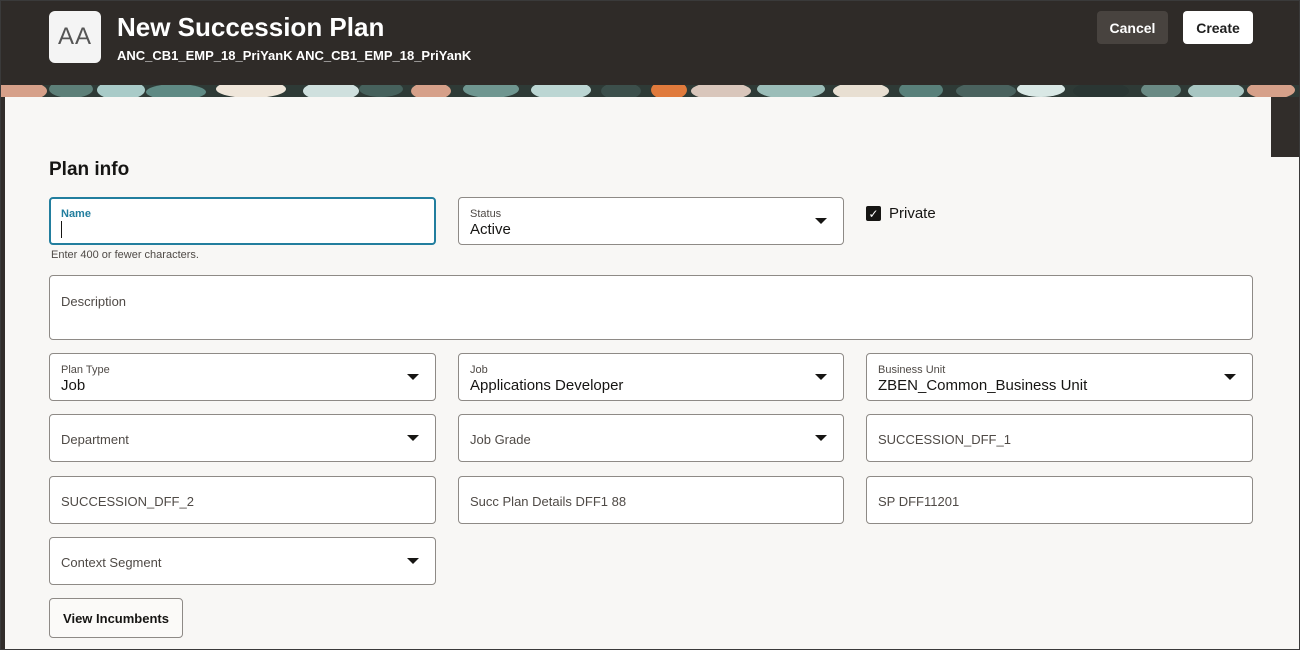 This screenshot has width=1300, height=650. What do you see at coordinates (547, 385) in the screenshot?
I see `job-value: Applications Developer` at bounding box center [547, 385].